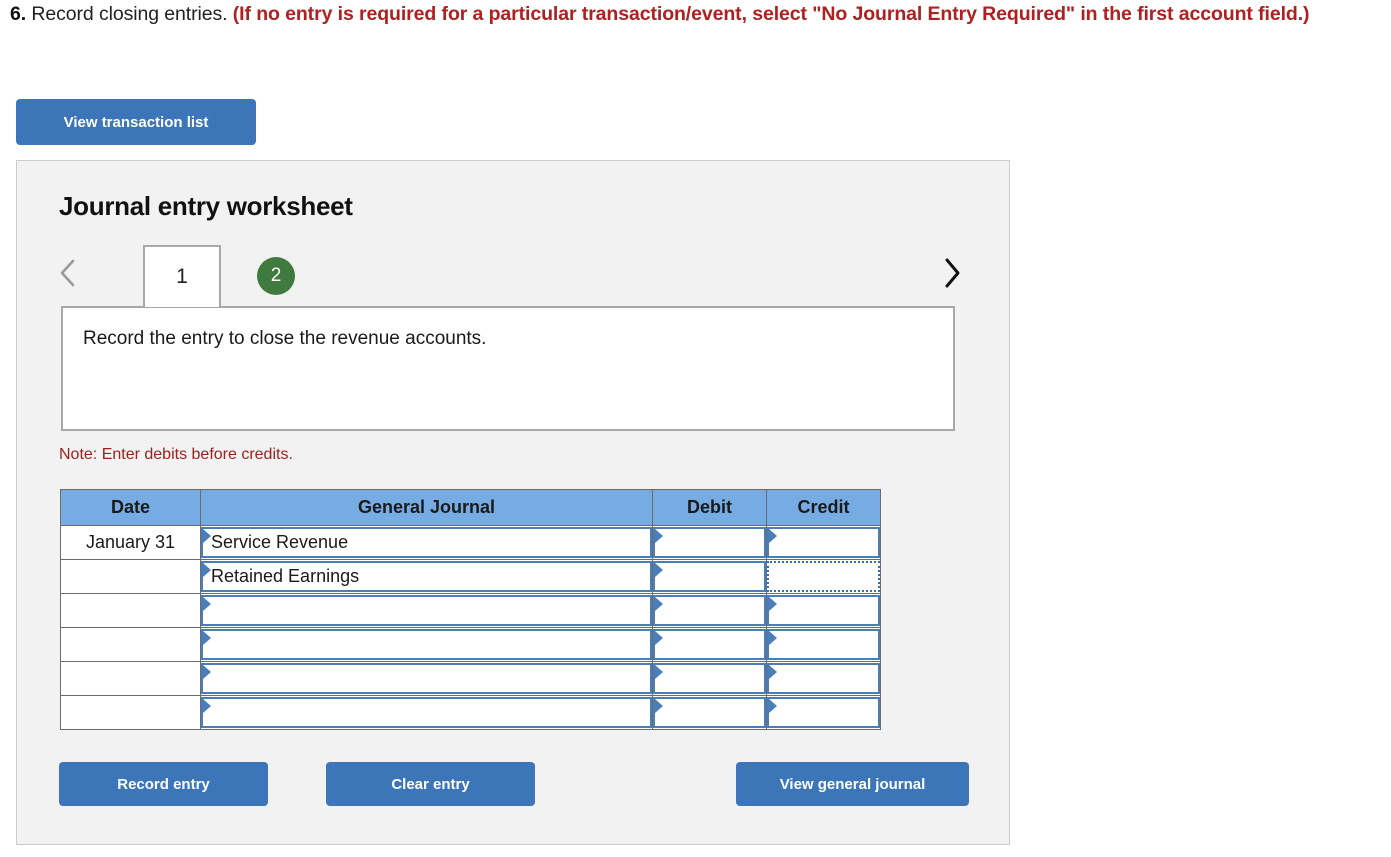 This screenshot has width=1391, height=857. I want to click on table-row: January 31 Service Revenue, so click(470, 542).